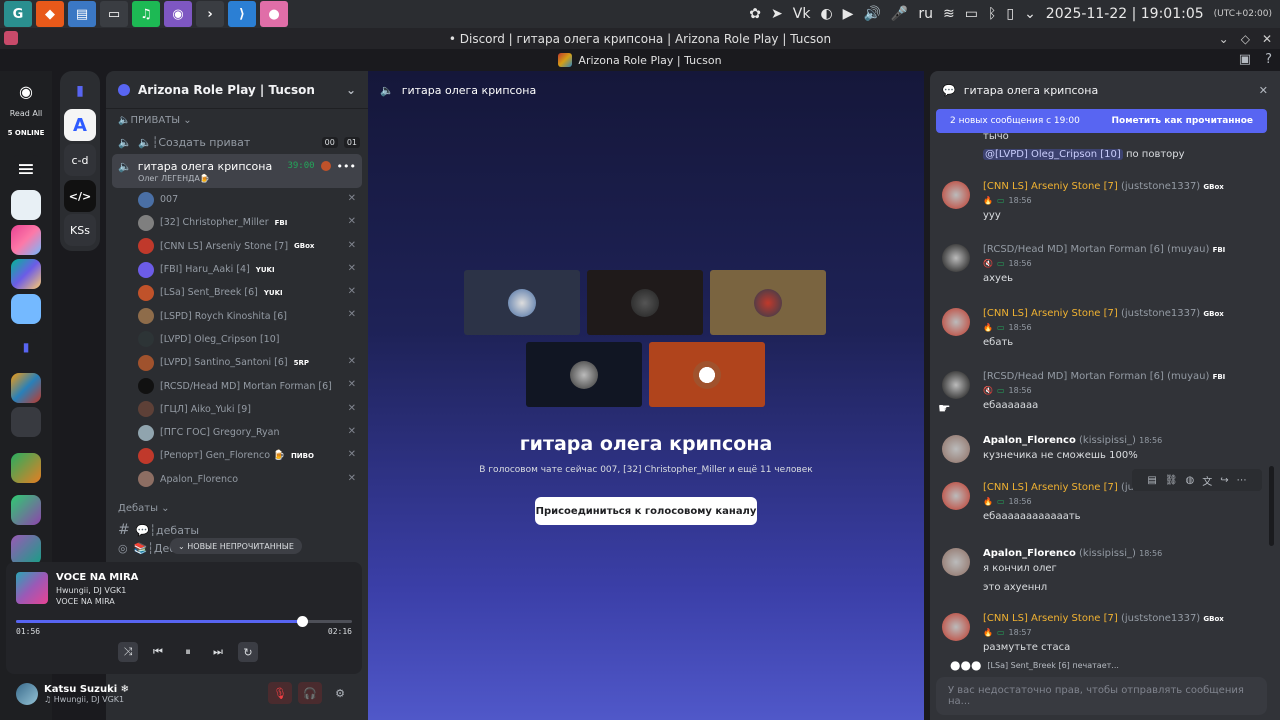  What do you see at coordinates (1271, 506) in the screenshot?
I see `chat-scrollbar` at bounding box center [1271, 506].